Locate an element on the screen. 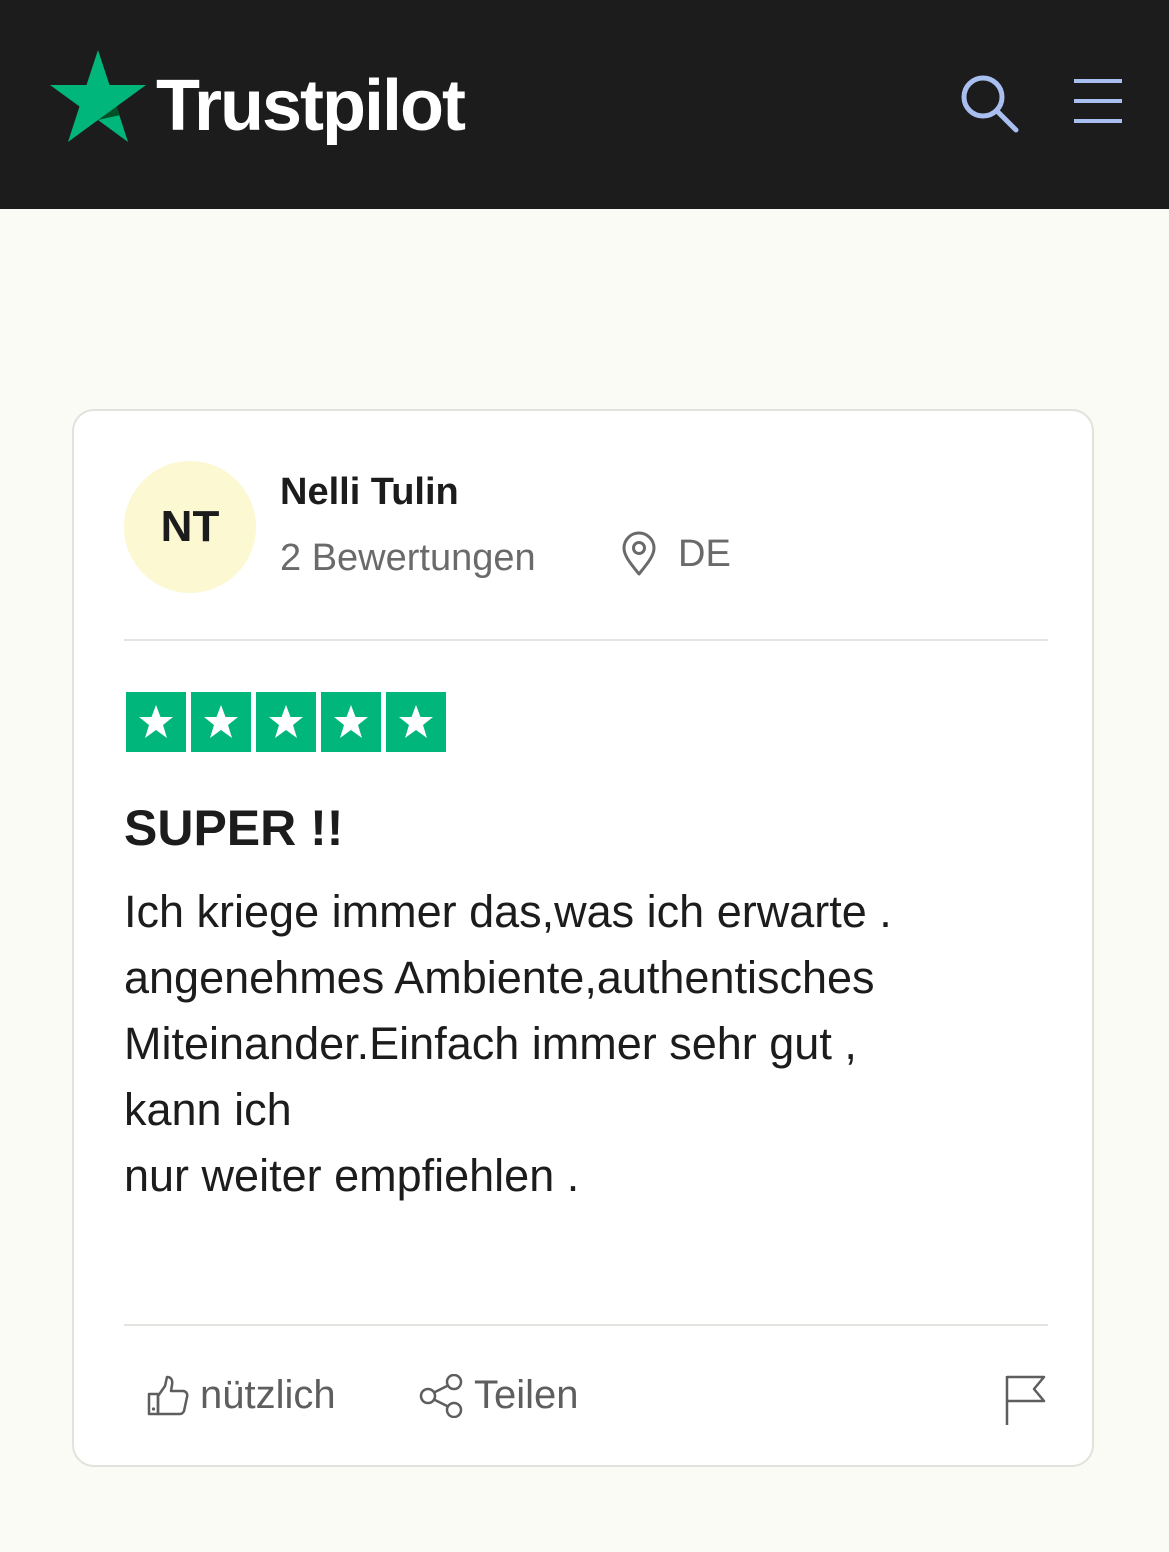 The image size is (1169, 1552). trustpilot-logo: Trustpilot is located at coordinates (257, 97).